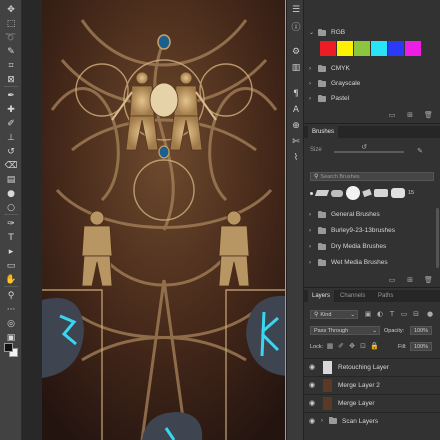  What do you see at coordinates (330, 346) in the screenshot?
I see `lock-transparency-icon: ▦` at bounding box center [330, 346].